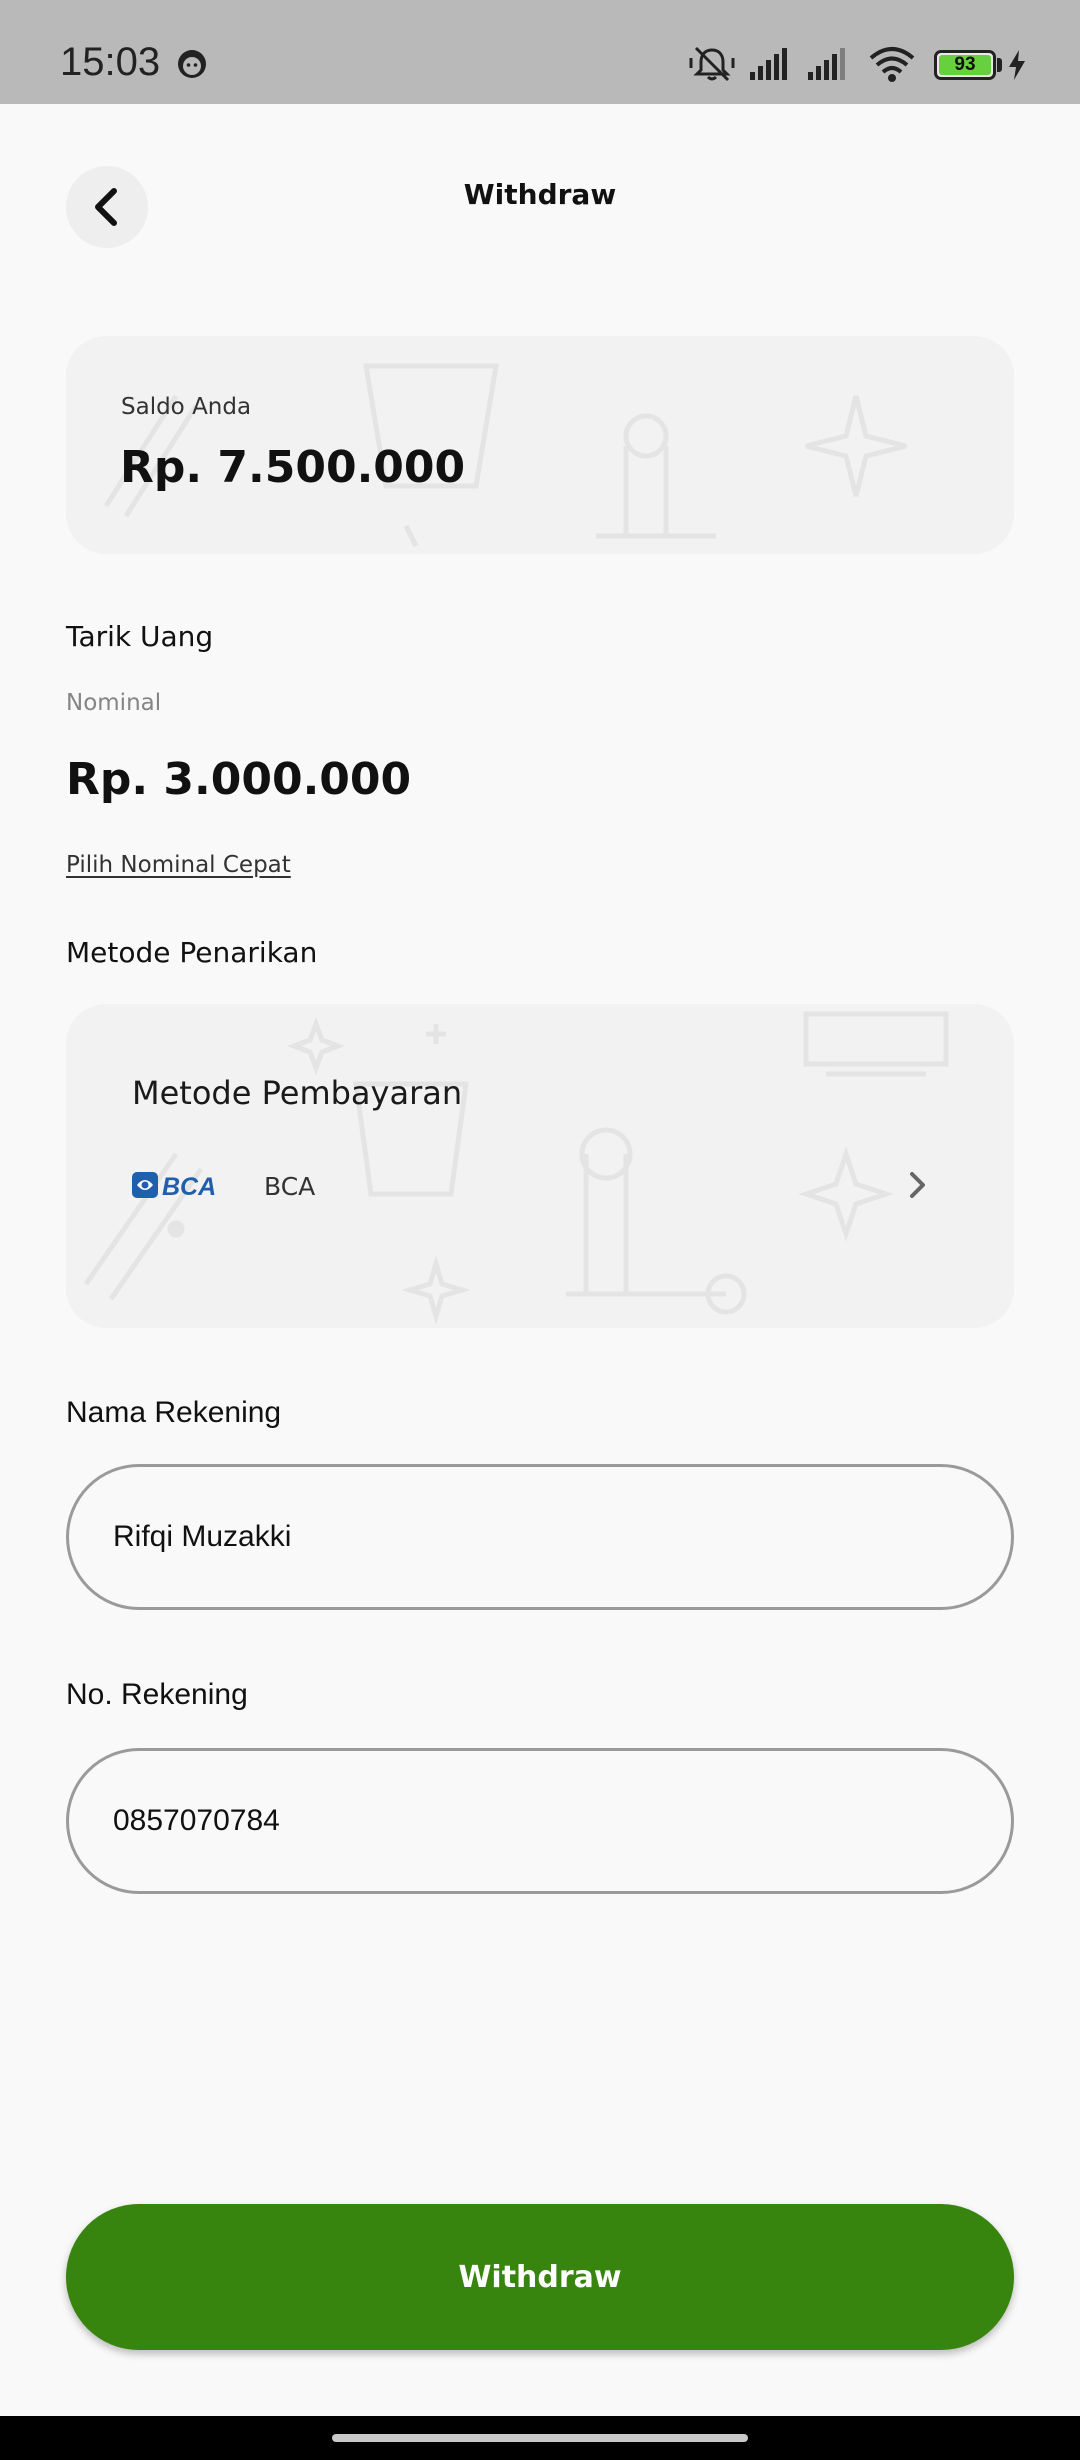 This screenshot has width=1080, height=2460. What do you see at coordinates (290, 1186) in the screenshot?
I see `bank-name: BCA` at bounding box center [290, 1186].